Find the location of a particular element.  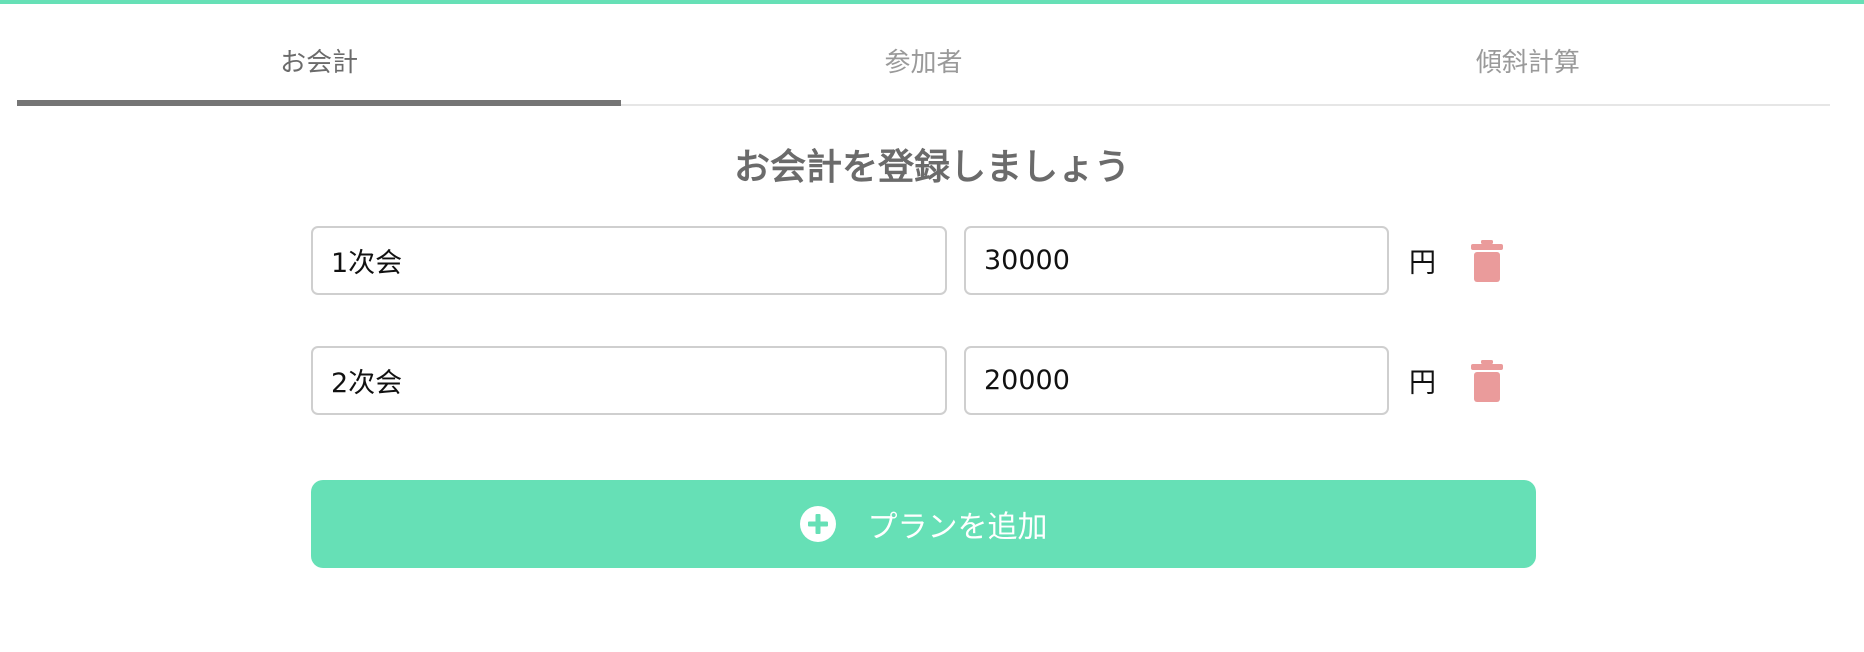

tab-weighted-calc: 傾斜計算 is located at coordinates (1528, 54).